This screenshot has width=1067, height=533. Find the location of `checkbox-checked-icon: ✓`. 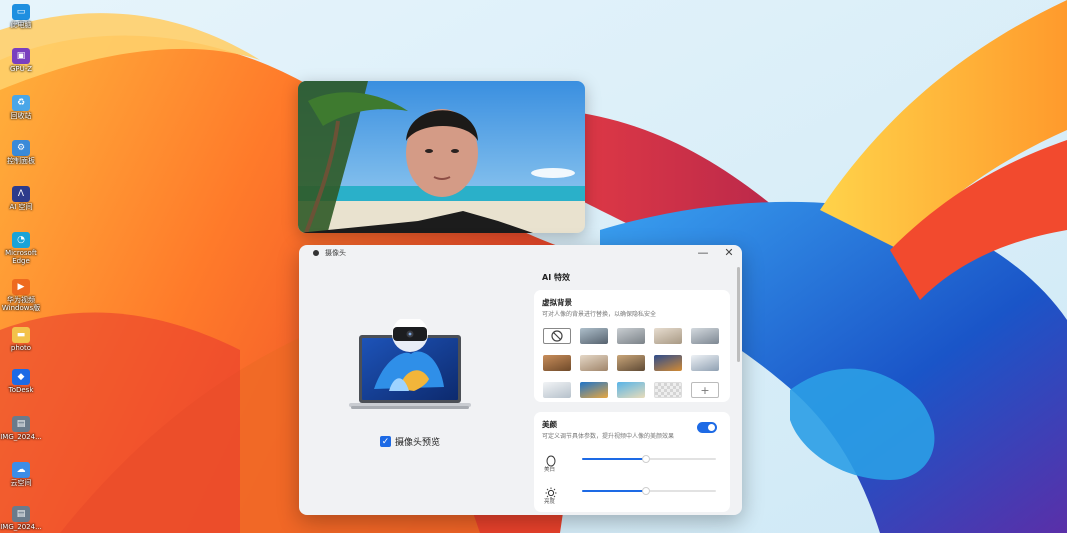

checkbox-checked-icon: ✓ is located at coordinates (385, 441).